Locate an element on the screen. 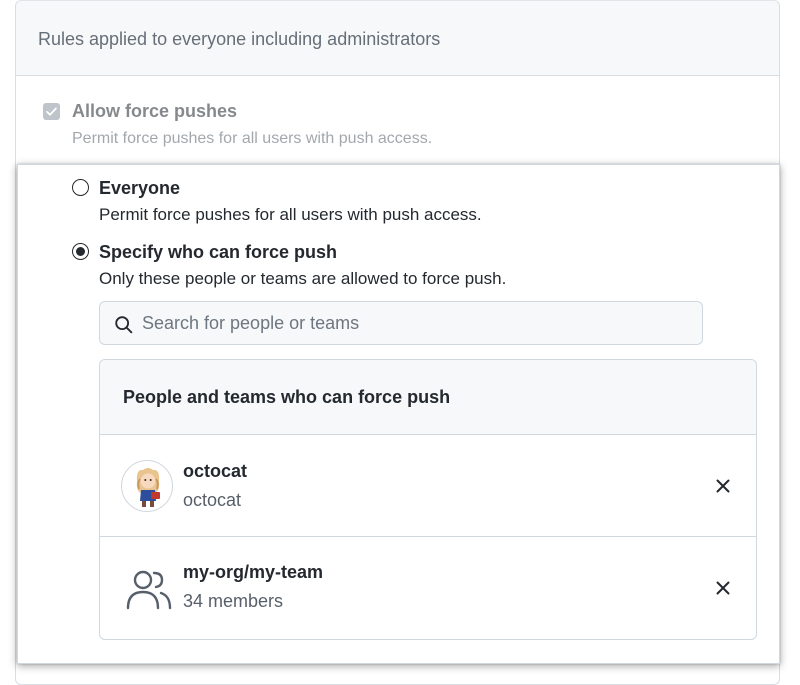 The image size is (800, 685). search-input is located at coordinates (417, 323).